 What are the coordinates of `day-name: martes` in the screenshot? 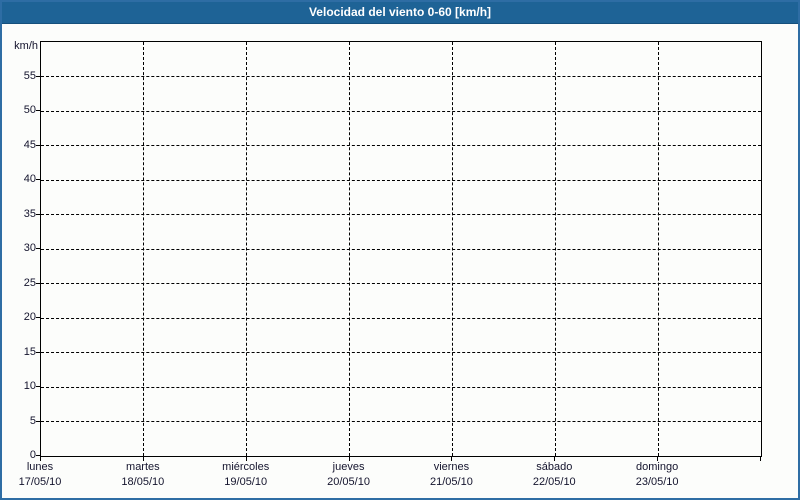 It's located at (143, 467).